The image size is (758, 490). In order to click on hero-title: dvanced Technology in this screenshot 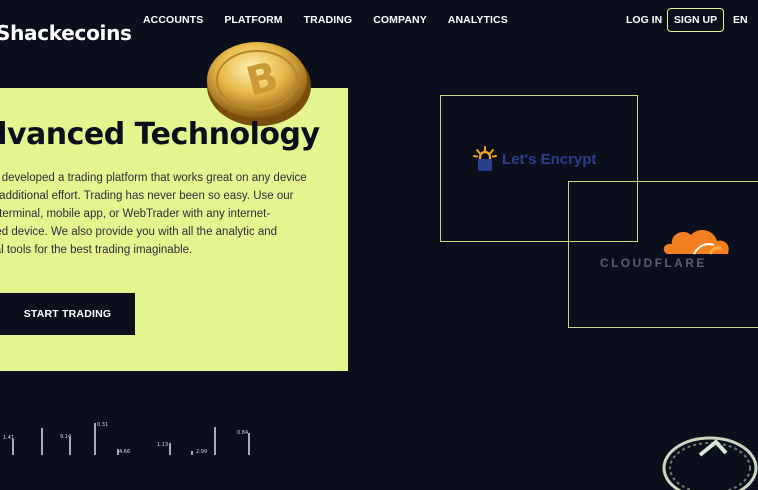, I will do `click(160, 134)`.